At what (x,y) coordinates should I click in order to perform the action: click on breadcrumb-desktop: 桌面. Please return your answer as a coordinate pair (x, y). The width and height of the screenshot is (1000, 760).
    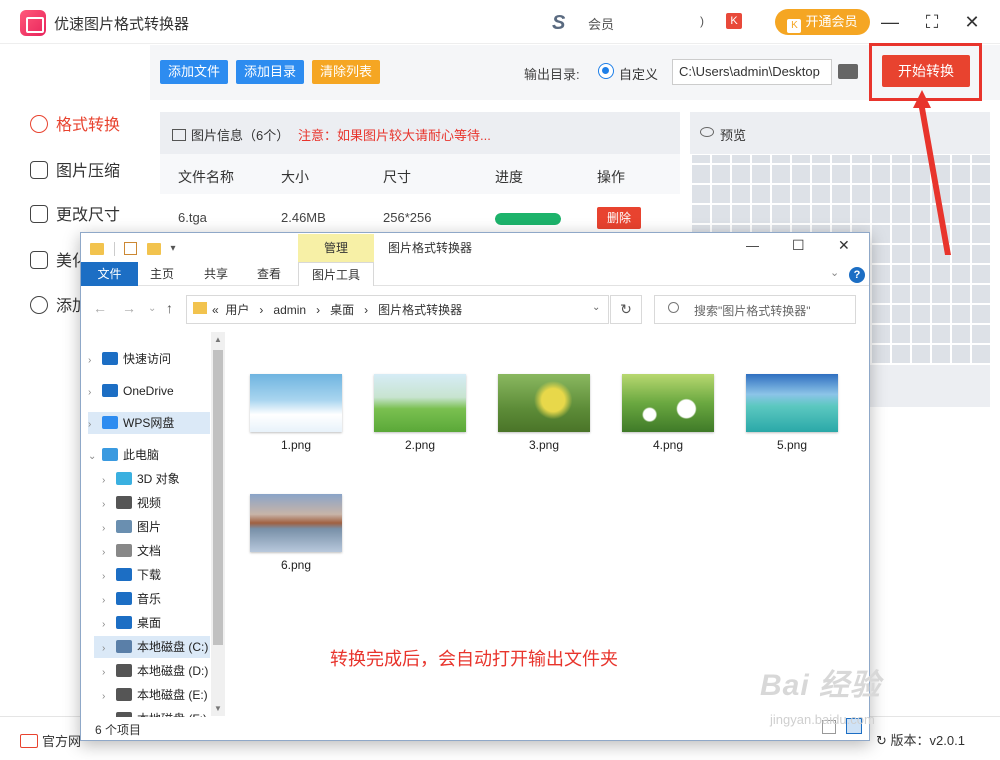
    Looking at the image, I should click on (342, 310).